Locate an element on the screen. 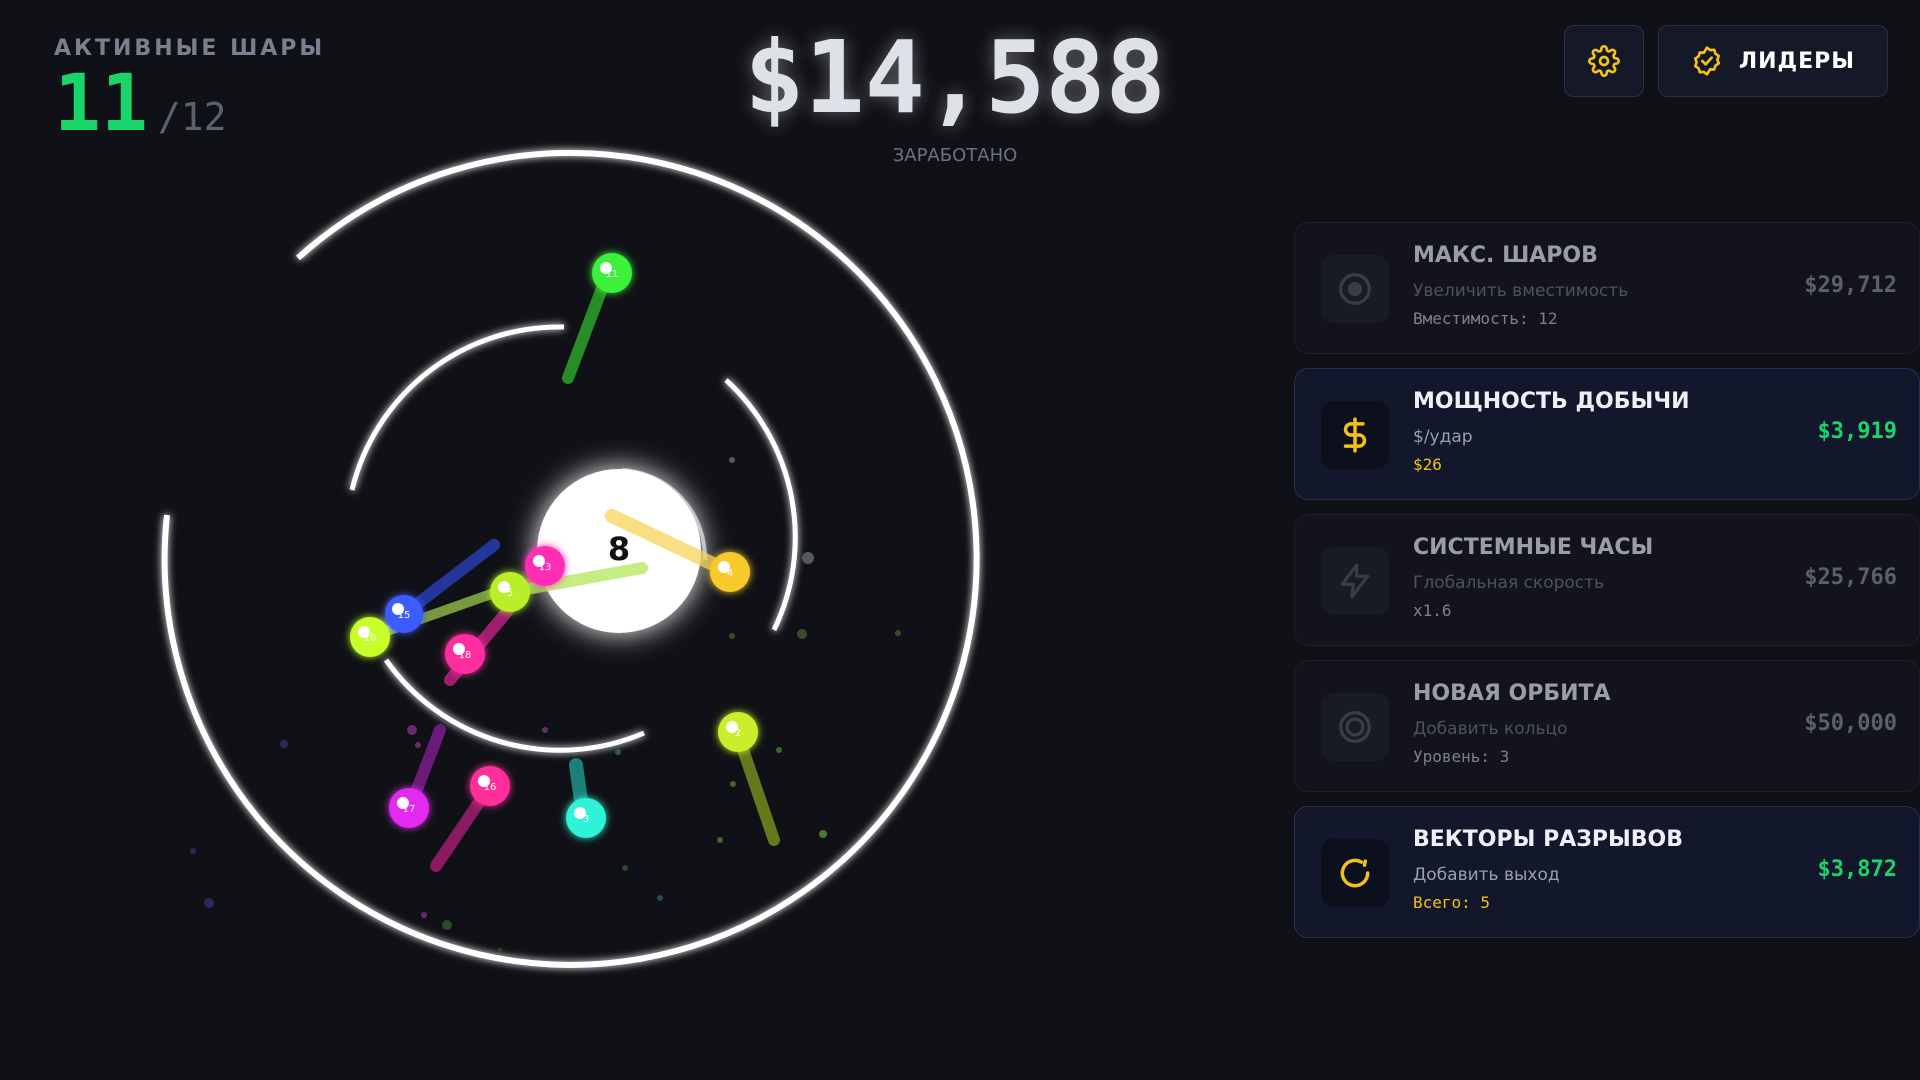 The image size is (1920, 1080). upgrade-description: $/удар is located at coordinates (1443, 437).